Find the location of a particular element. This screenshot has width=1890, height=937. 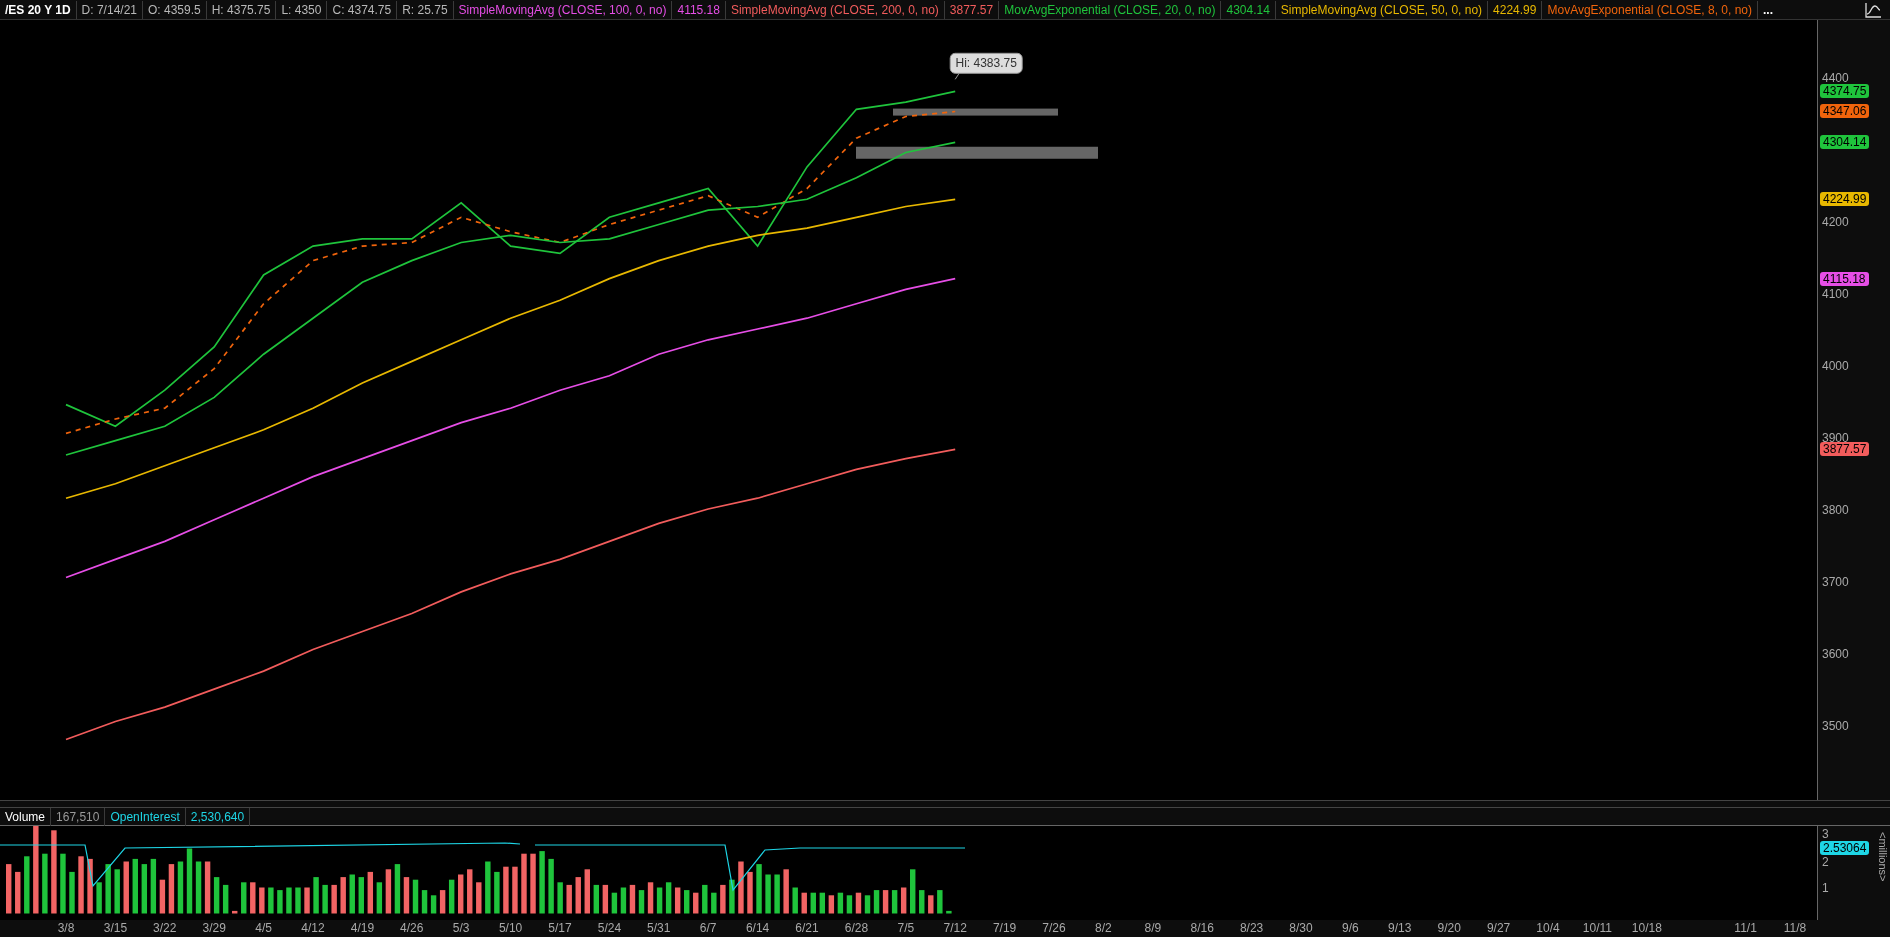

date-label: 7/12 is located at coordinates (955, 928).